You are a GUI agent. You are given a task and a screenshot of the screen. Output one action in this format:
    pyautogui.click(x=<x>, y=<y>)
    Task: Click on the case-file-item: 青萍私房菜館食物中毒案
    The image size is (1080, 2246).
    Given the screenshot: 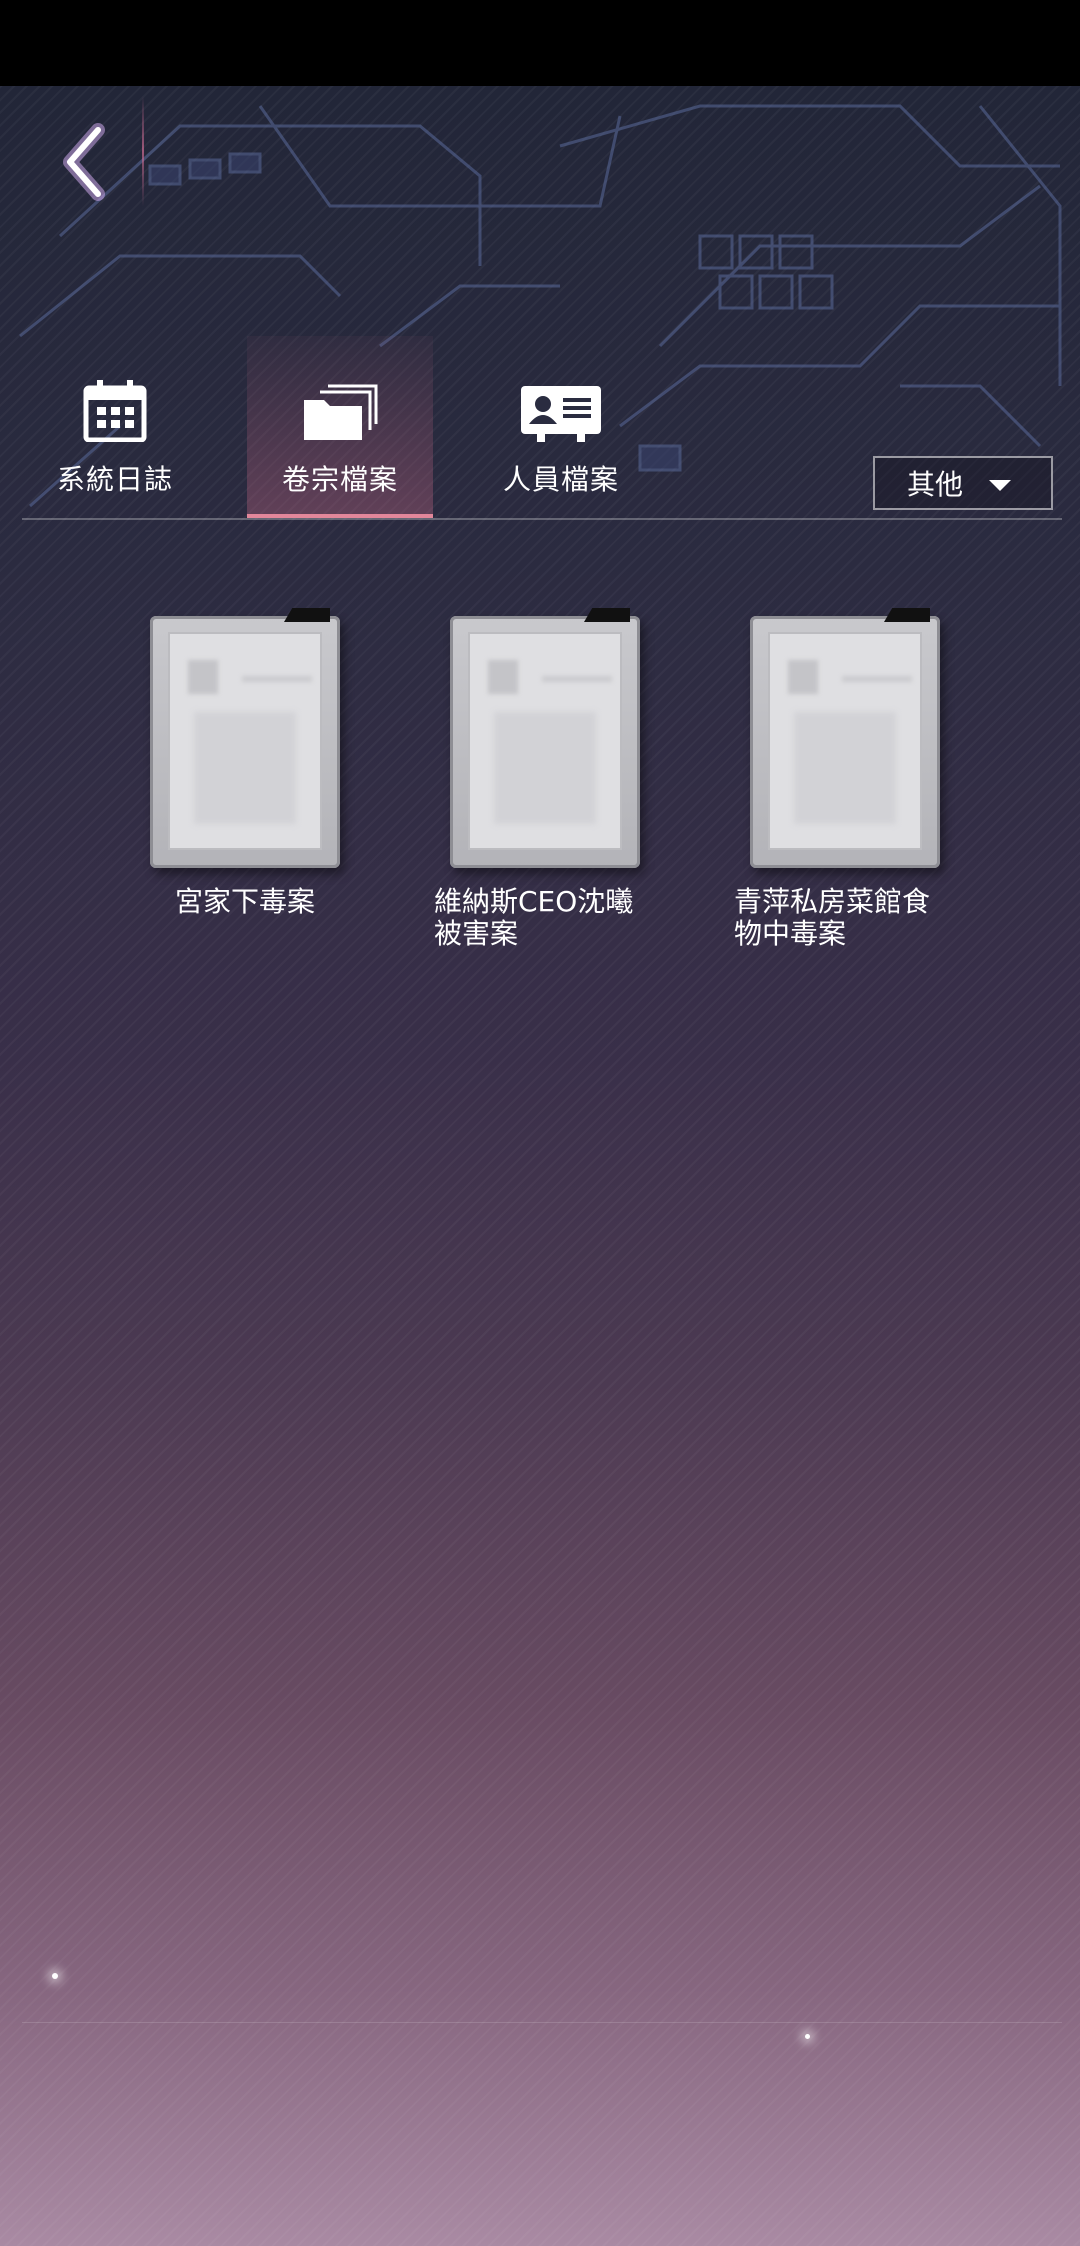 What is the action you would take?
    pyautogui.click(x=842, y=779)
    